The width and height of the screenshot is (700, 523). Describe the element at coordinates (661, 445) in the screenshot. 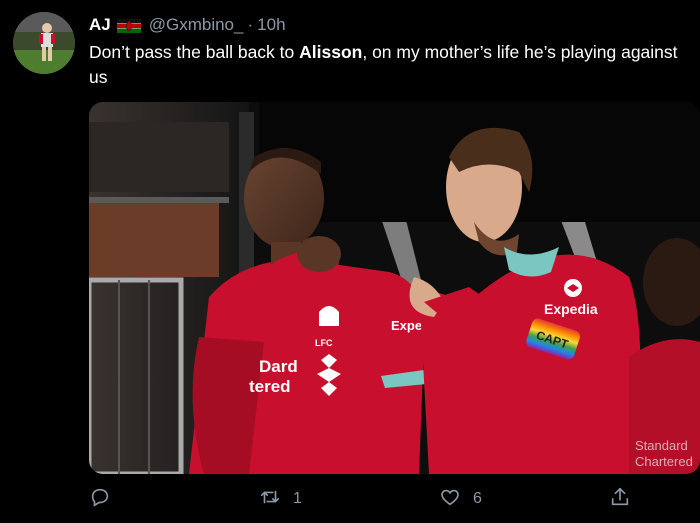

I see `bg-shirt-text-1: Standard` at that location.